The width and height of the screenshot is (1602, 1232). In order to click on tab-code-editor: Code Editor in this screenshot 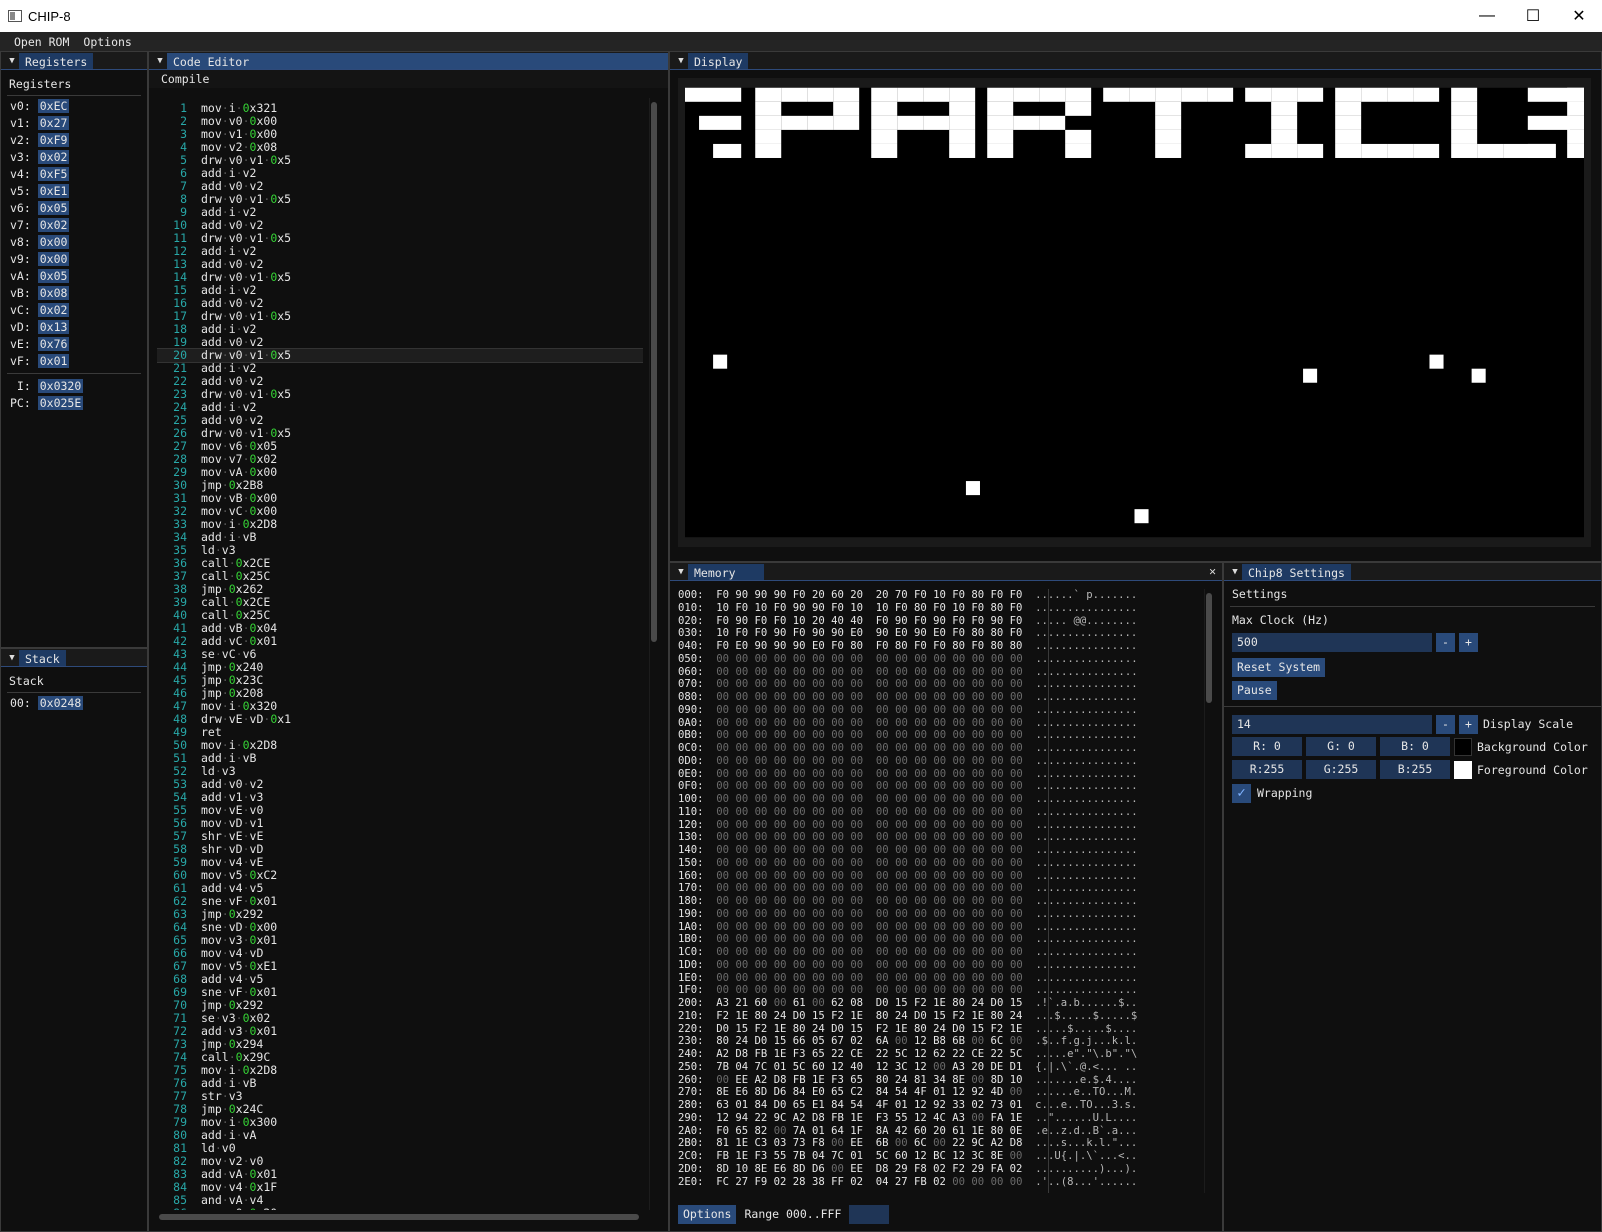, I will do `click(211, 61)`.